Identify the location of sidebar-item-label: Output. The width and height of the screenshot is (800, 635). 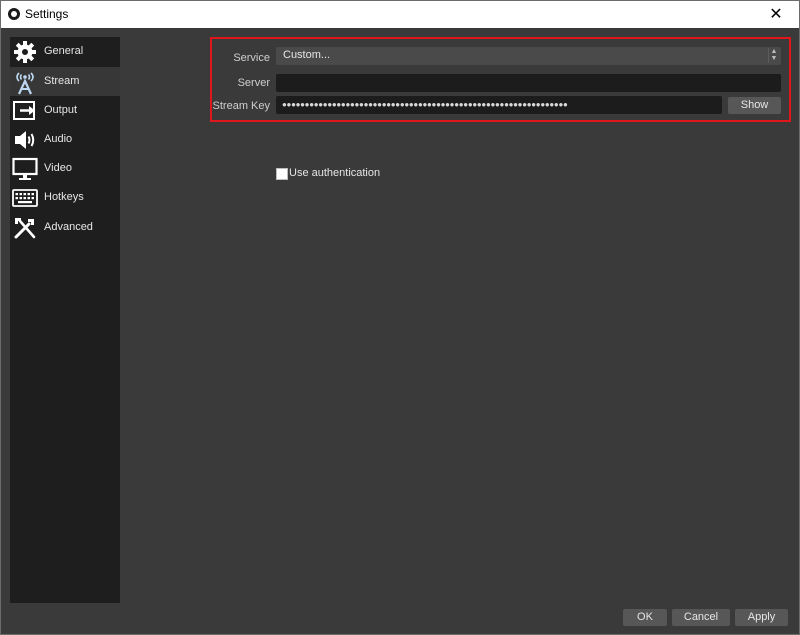
(61, 110).